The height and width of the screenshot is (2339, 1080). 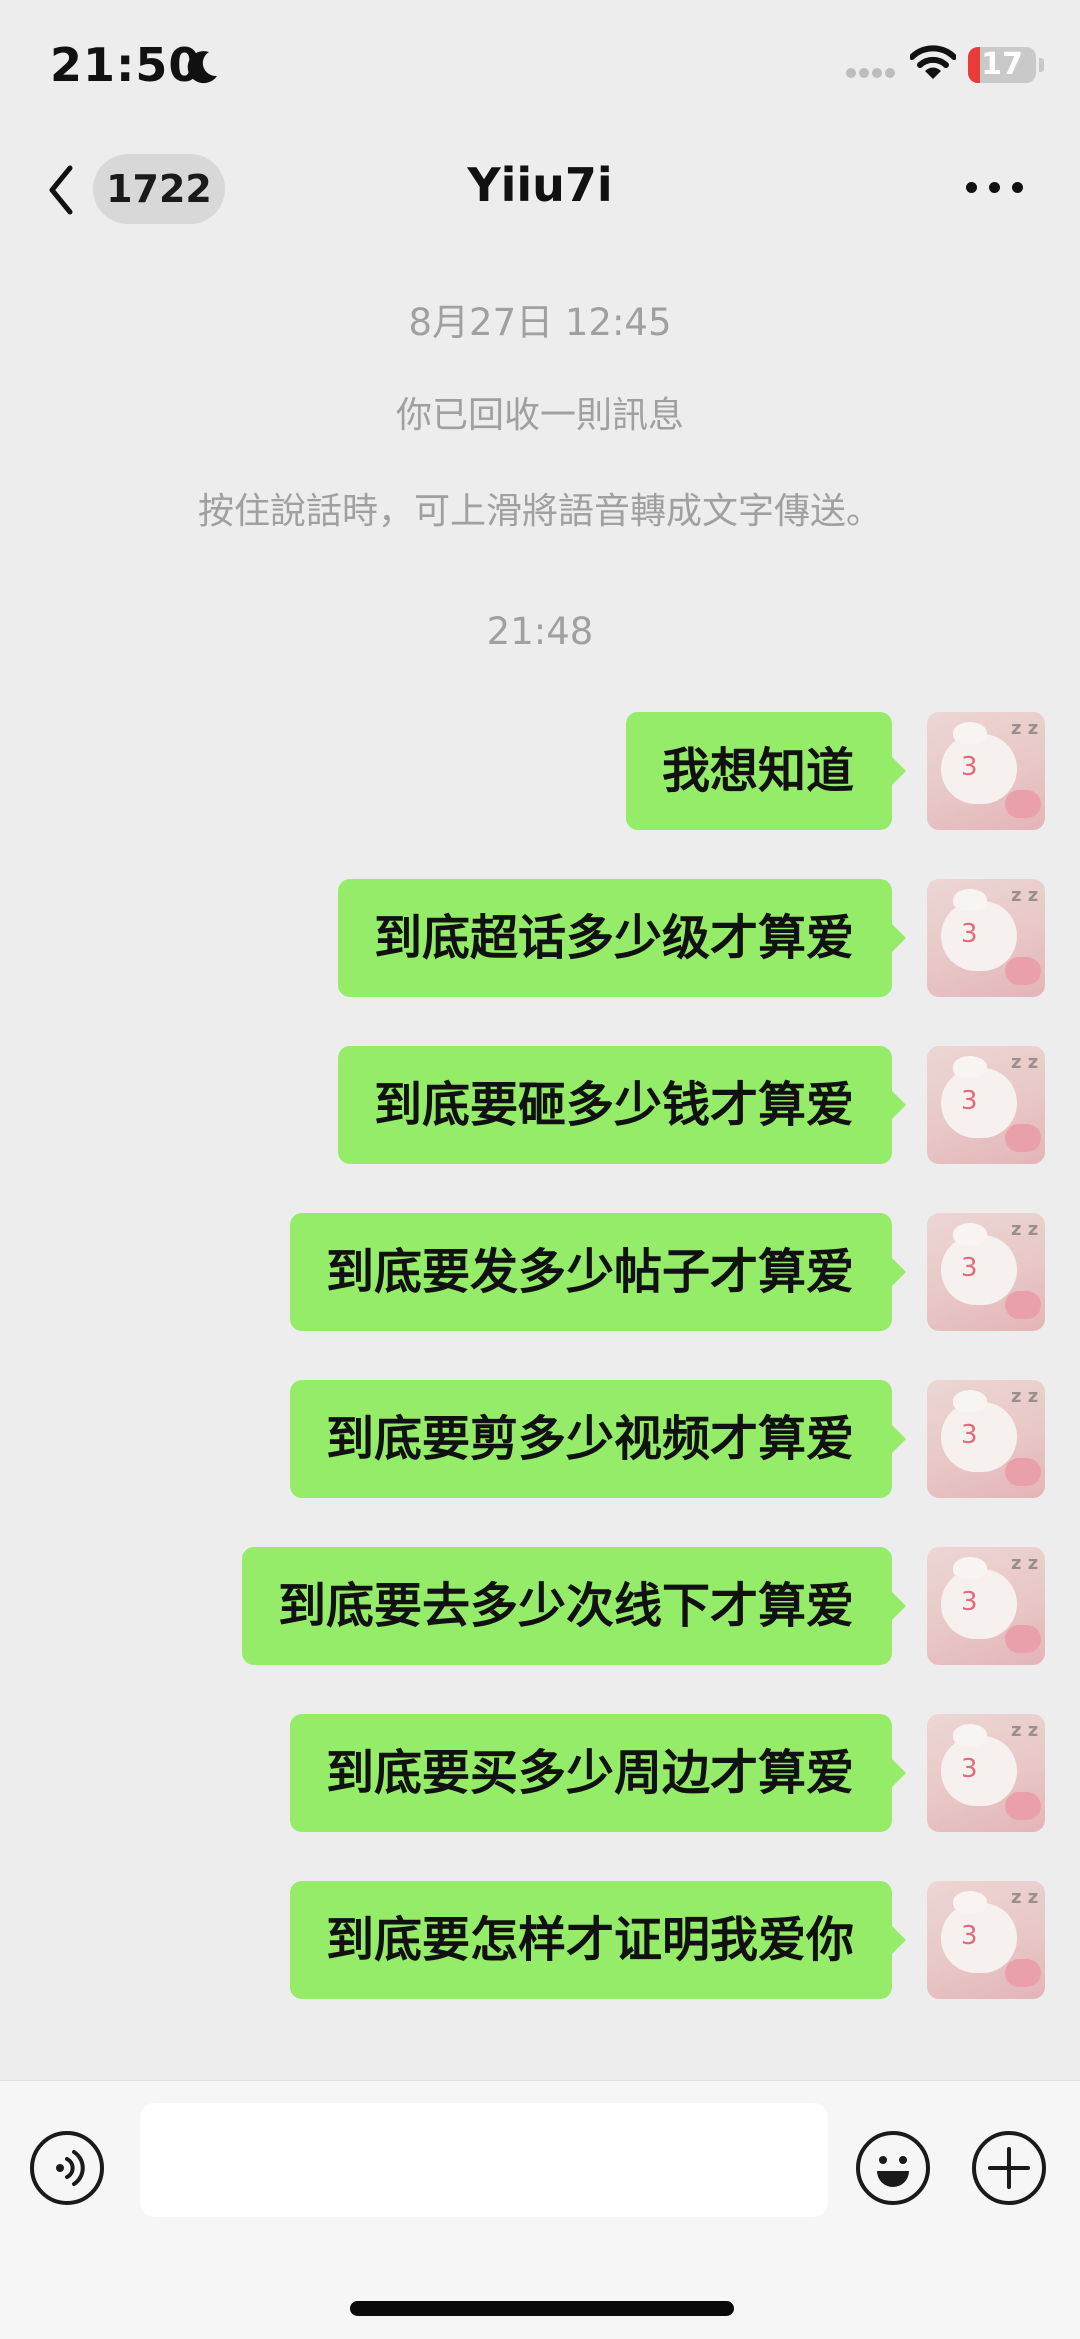 I want to click on signal-icon, so click(x=870, y=73).